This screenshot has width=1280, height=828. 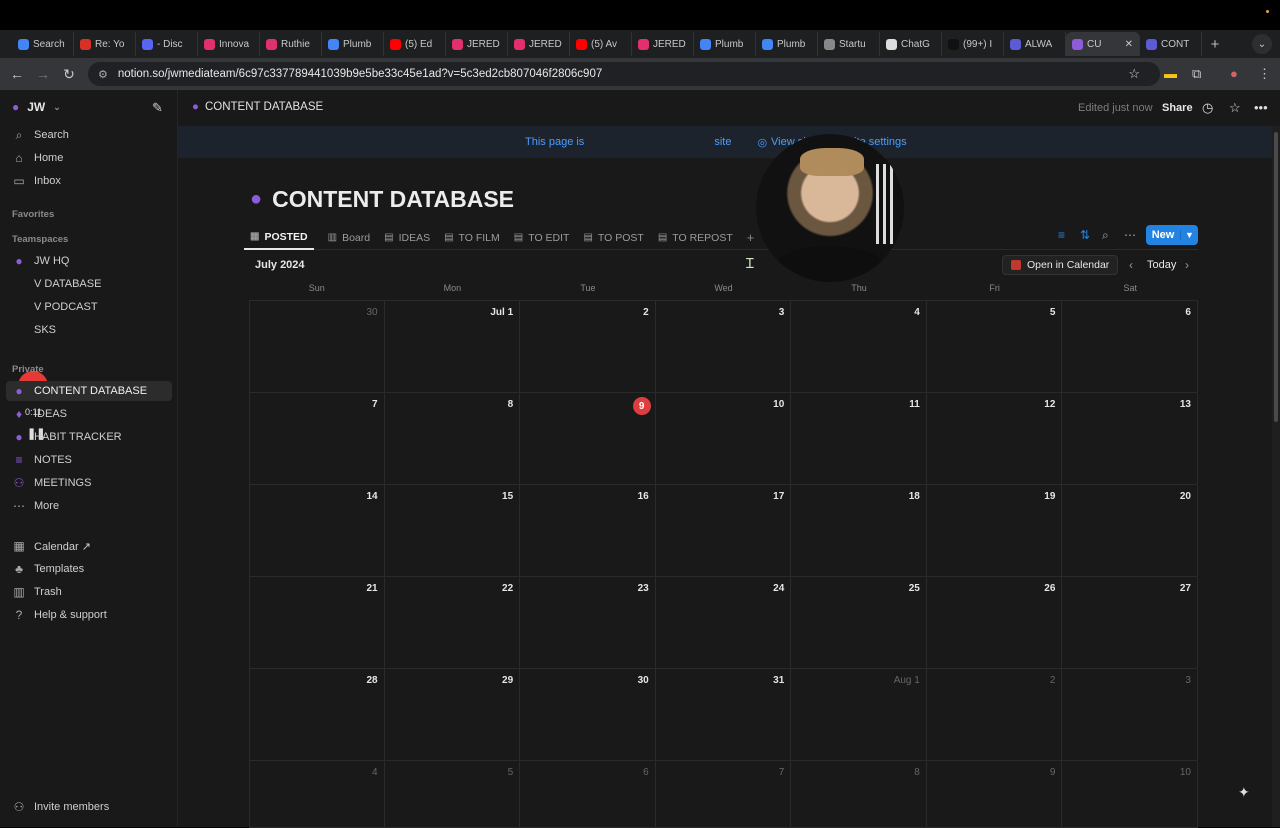 I want to click on page-title: ● CONTENT DATABASE, so click(x=382, y=199).